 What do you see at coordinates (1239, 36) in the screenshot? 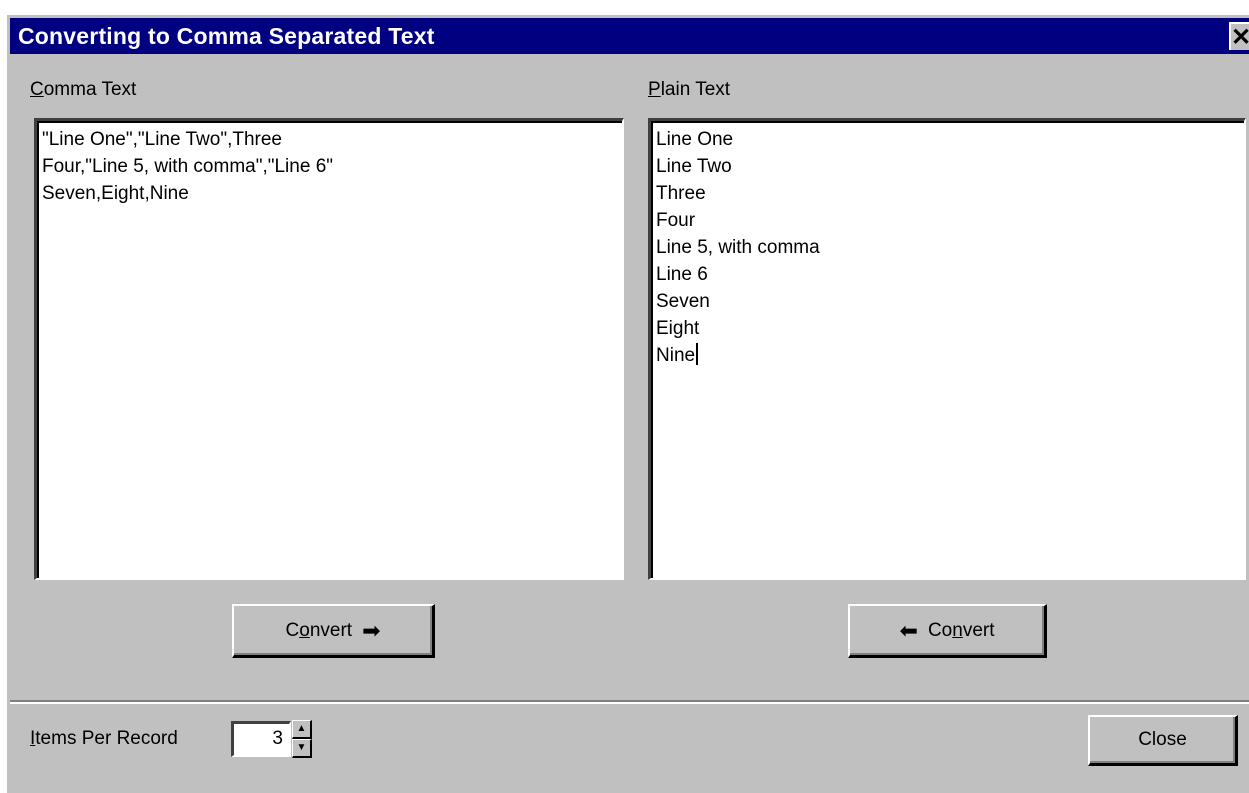
I see `close-icon: ✕` at bounding box center [1239, 36].